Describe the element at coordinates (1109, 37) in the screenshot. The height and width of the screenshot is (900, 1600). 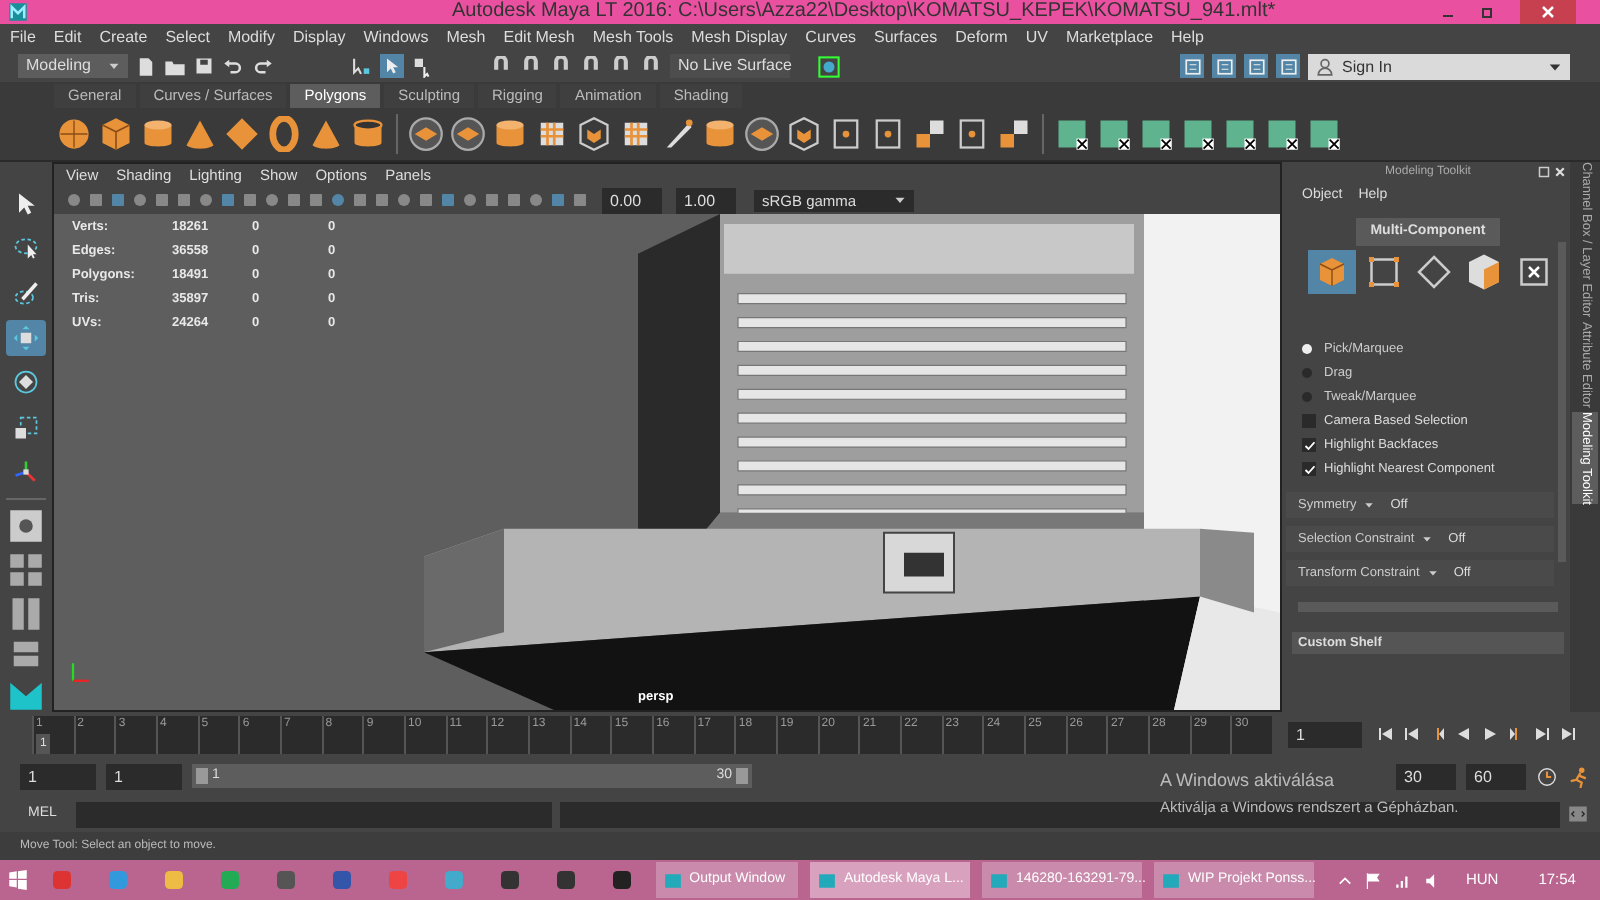
I see `menu-item: Marketplace` at that location.